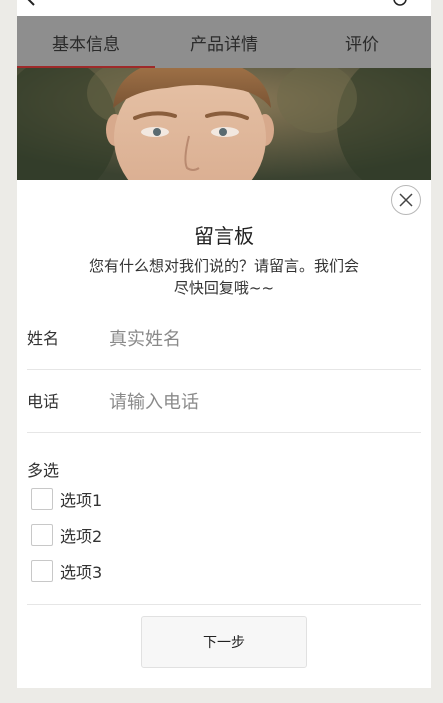  What do you see at coordinates (400, 3) in the screenshot?
I see `info-icon` at bounding box center [400, 3].